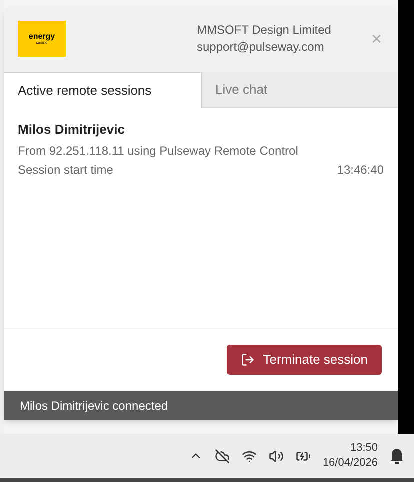 The image size is (414, 482). I want to click on cloud-off-icon, so click(222, 456).